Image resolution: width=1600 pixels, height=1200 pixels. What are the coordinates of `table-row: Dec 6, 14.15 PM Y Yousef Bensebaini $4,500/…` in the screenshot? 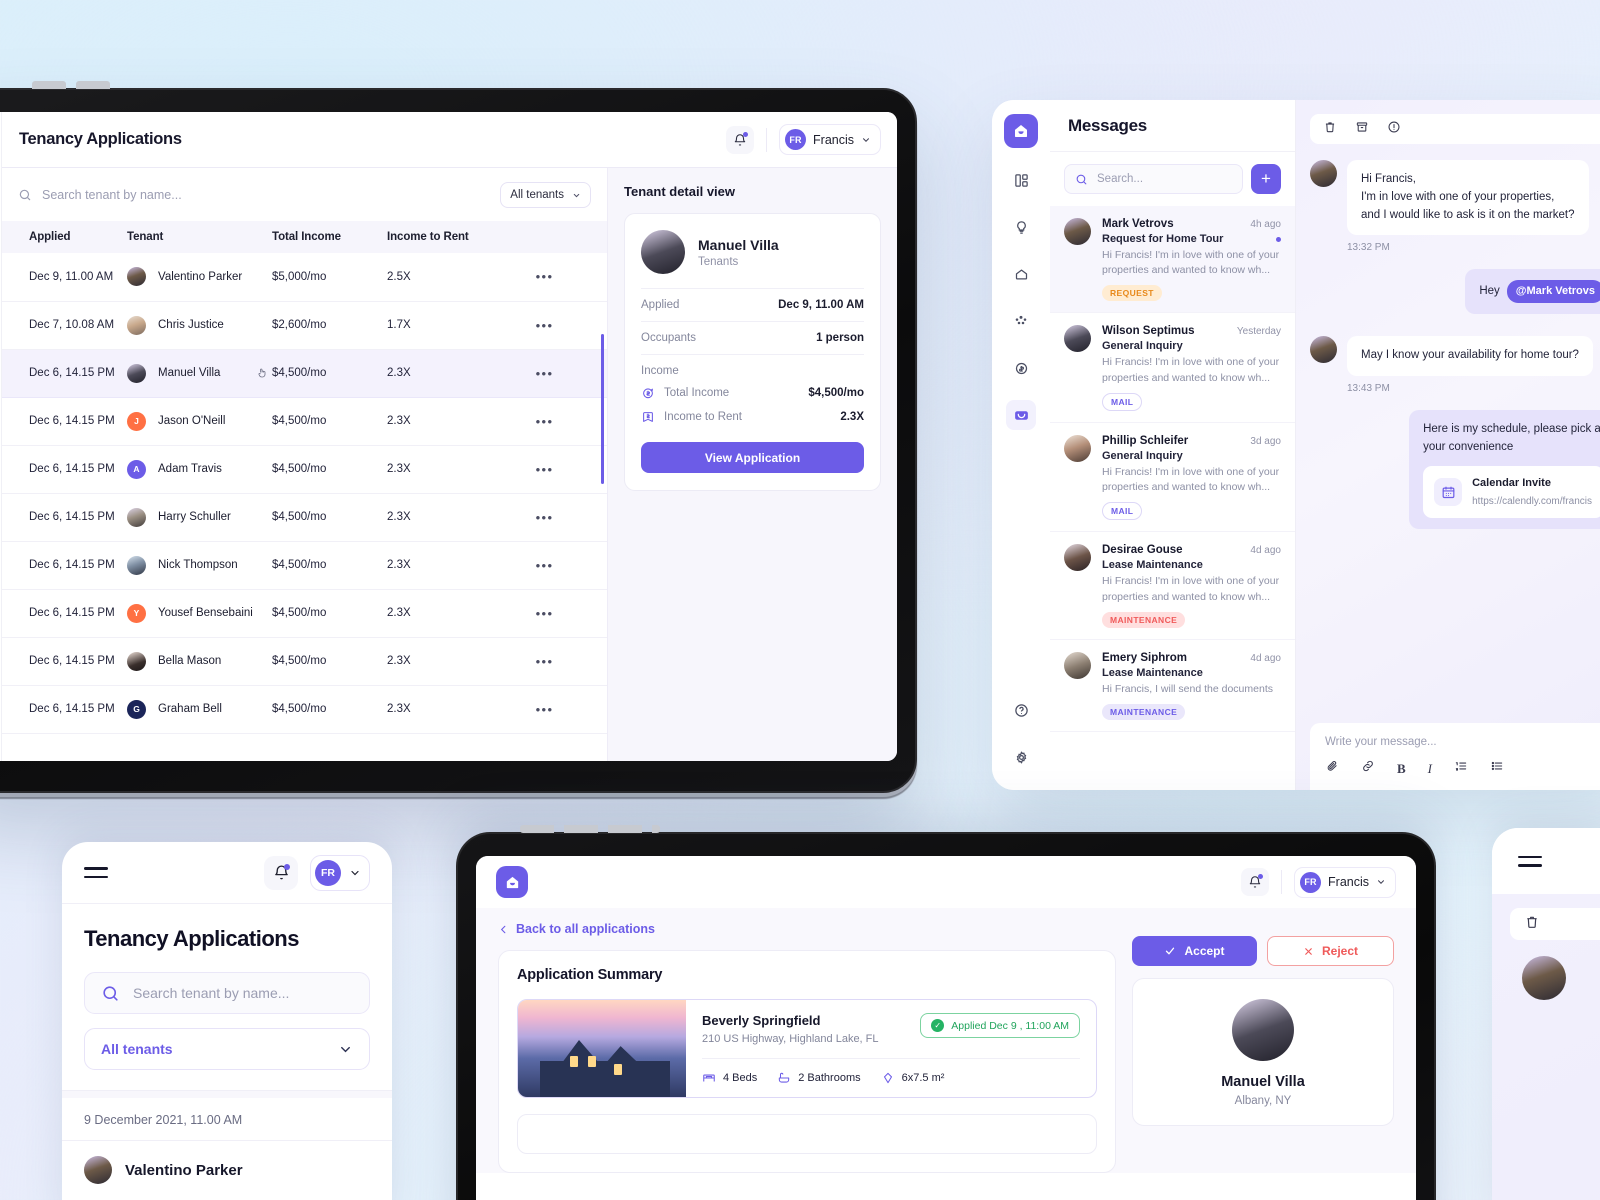 It's located at (304, 613).